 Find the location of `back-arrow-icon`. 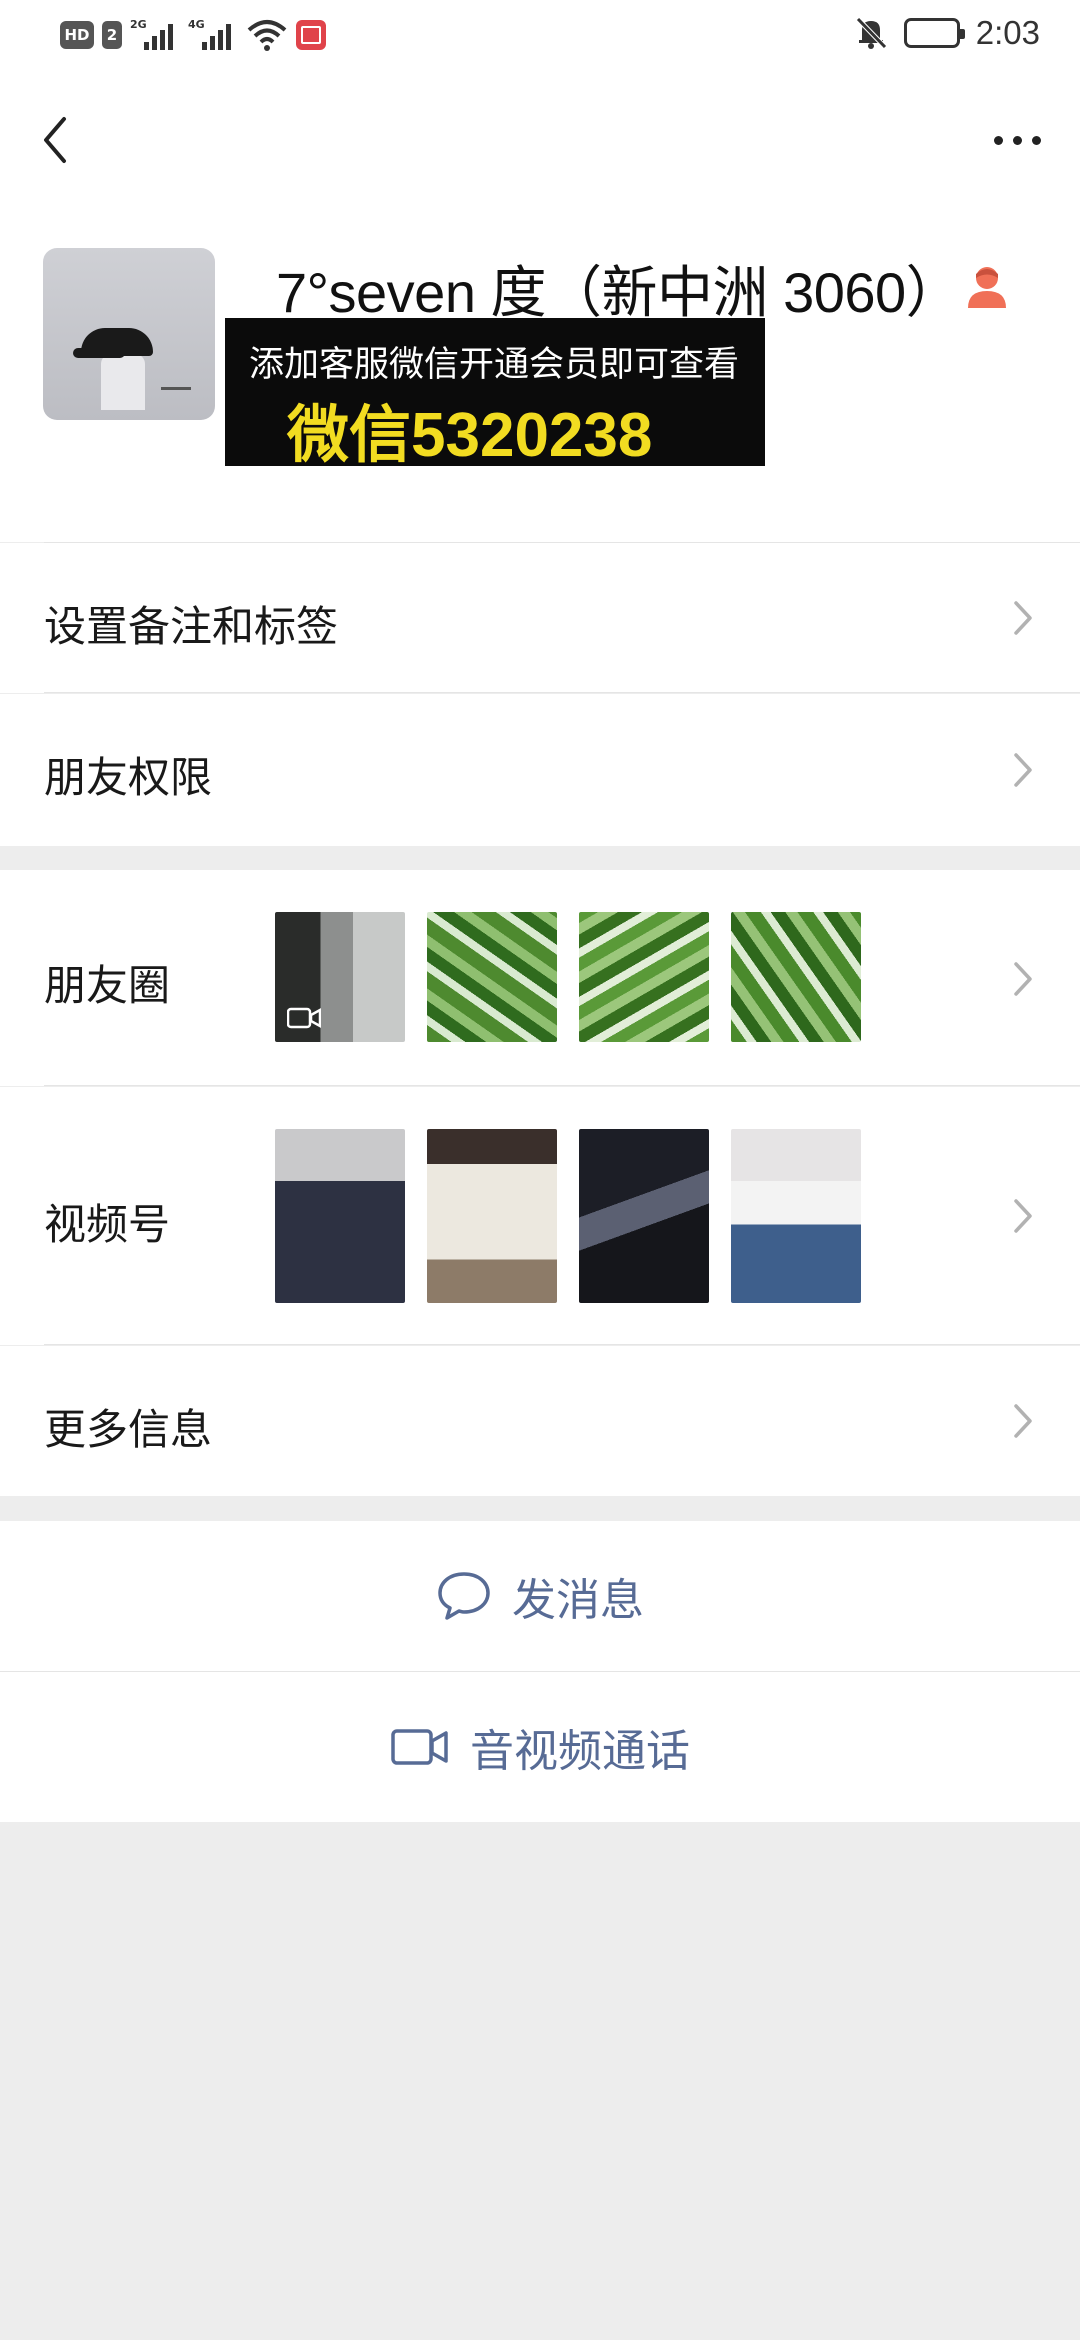

back-arrow-icon is located at coordinates (55, 140).